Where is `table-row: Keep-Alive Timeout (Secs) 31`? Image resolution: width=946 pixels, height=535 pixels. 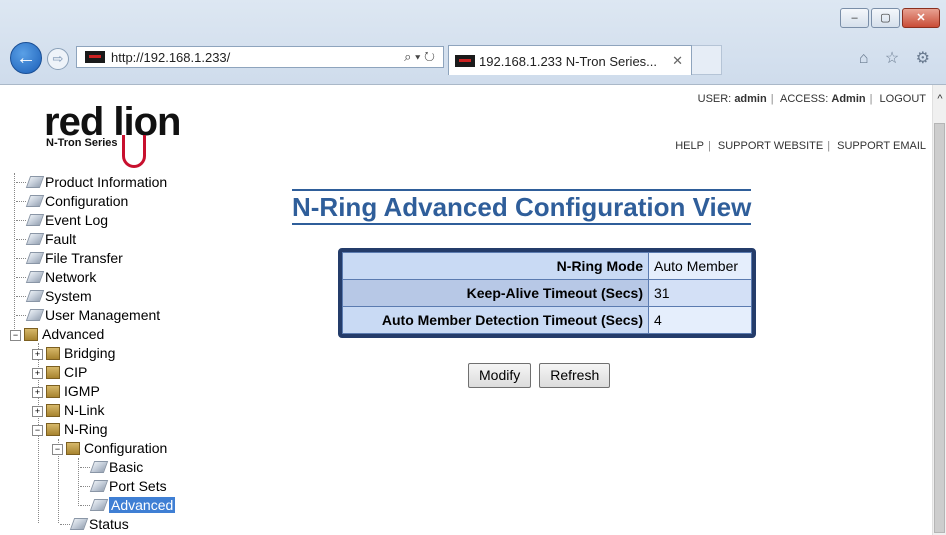
table-row: Keep-Alive Timeout (Secs) 31 is located at coordinates (547, 293).